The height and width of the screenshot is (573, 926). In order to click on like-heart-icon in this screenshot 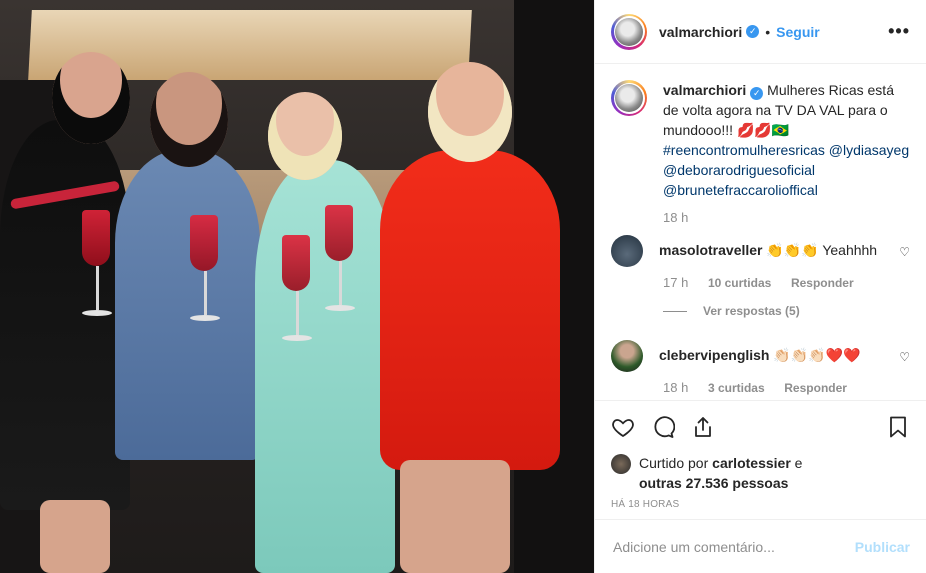, I will do `click(623, 427)`.